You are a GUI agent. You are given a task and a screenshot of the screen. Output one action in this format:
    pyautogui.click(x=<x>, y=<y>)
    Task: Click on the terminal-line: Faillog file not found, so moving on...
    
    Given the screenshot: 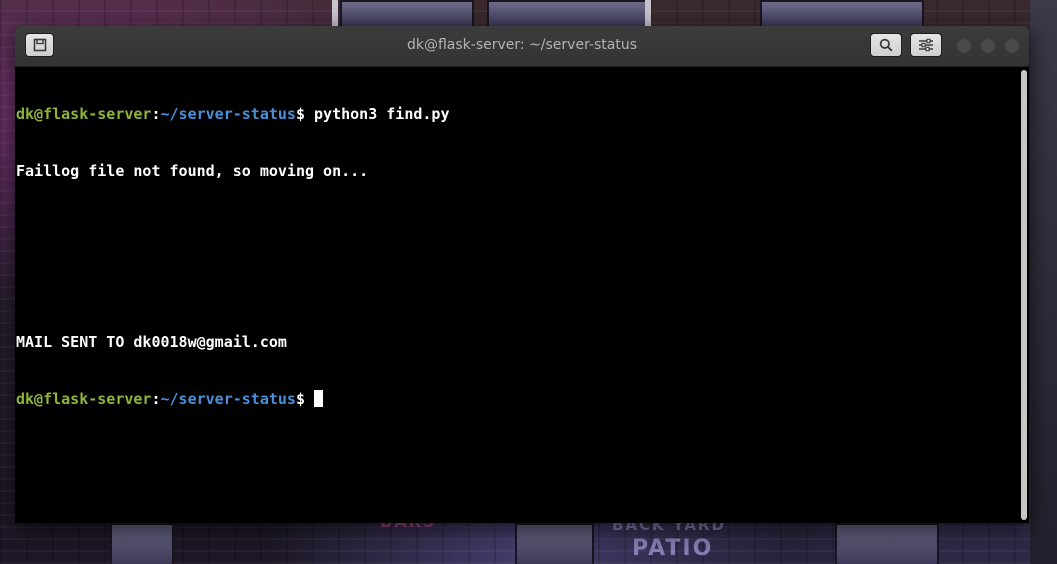 What is the action you would take?
    pyautogui.click(x=516, y=171)
    